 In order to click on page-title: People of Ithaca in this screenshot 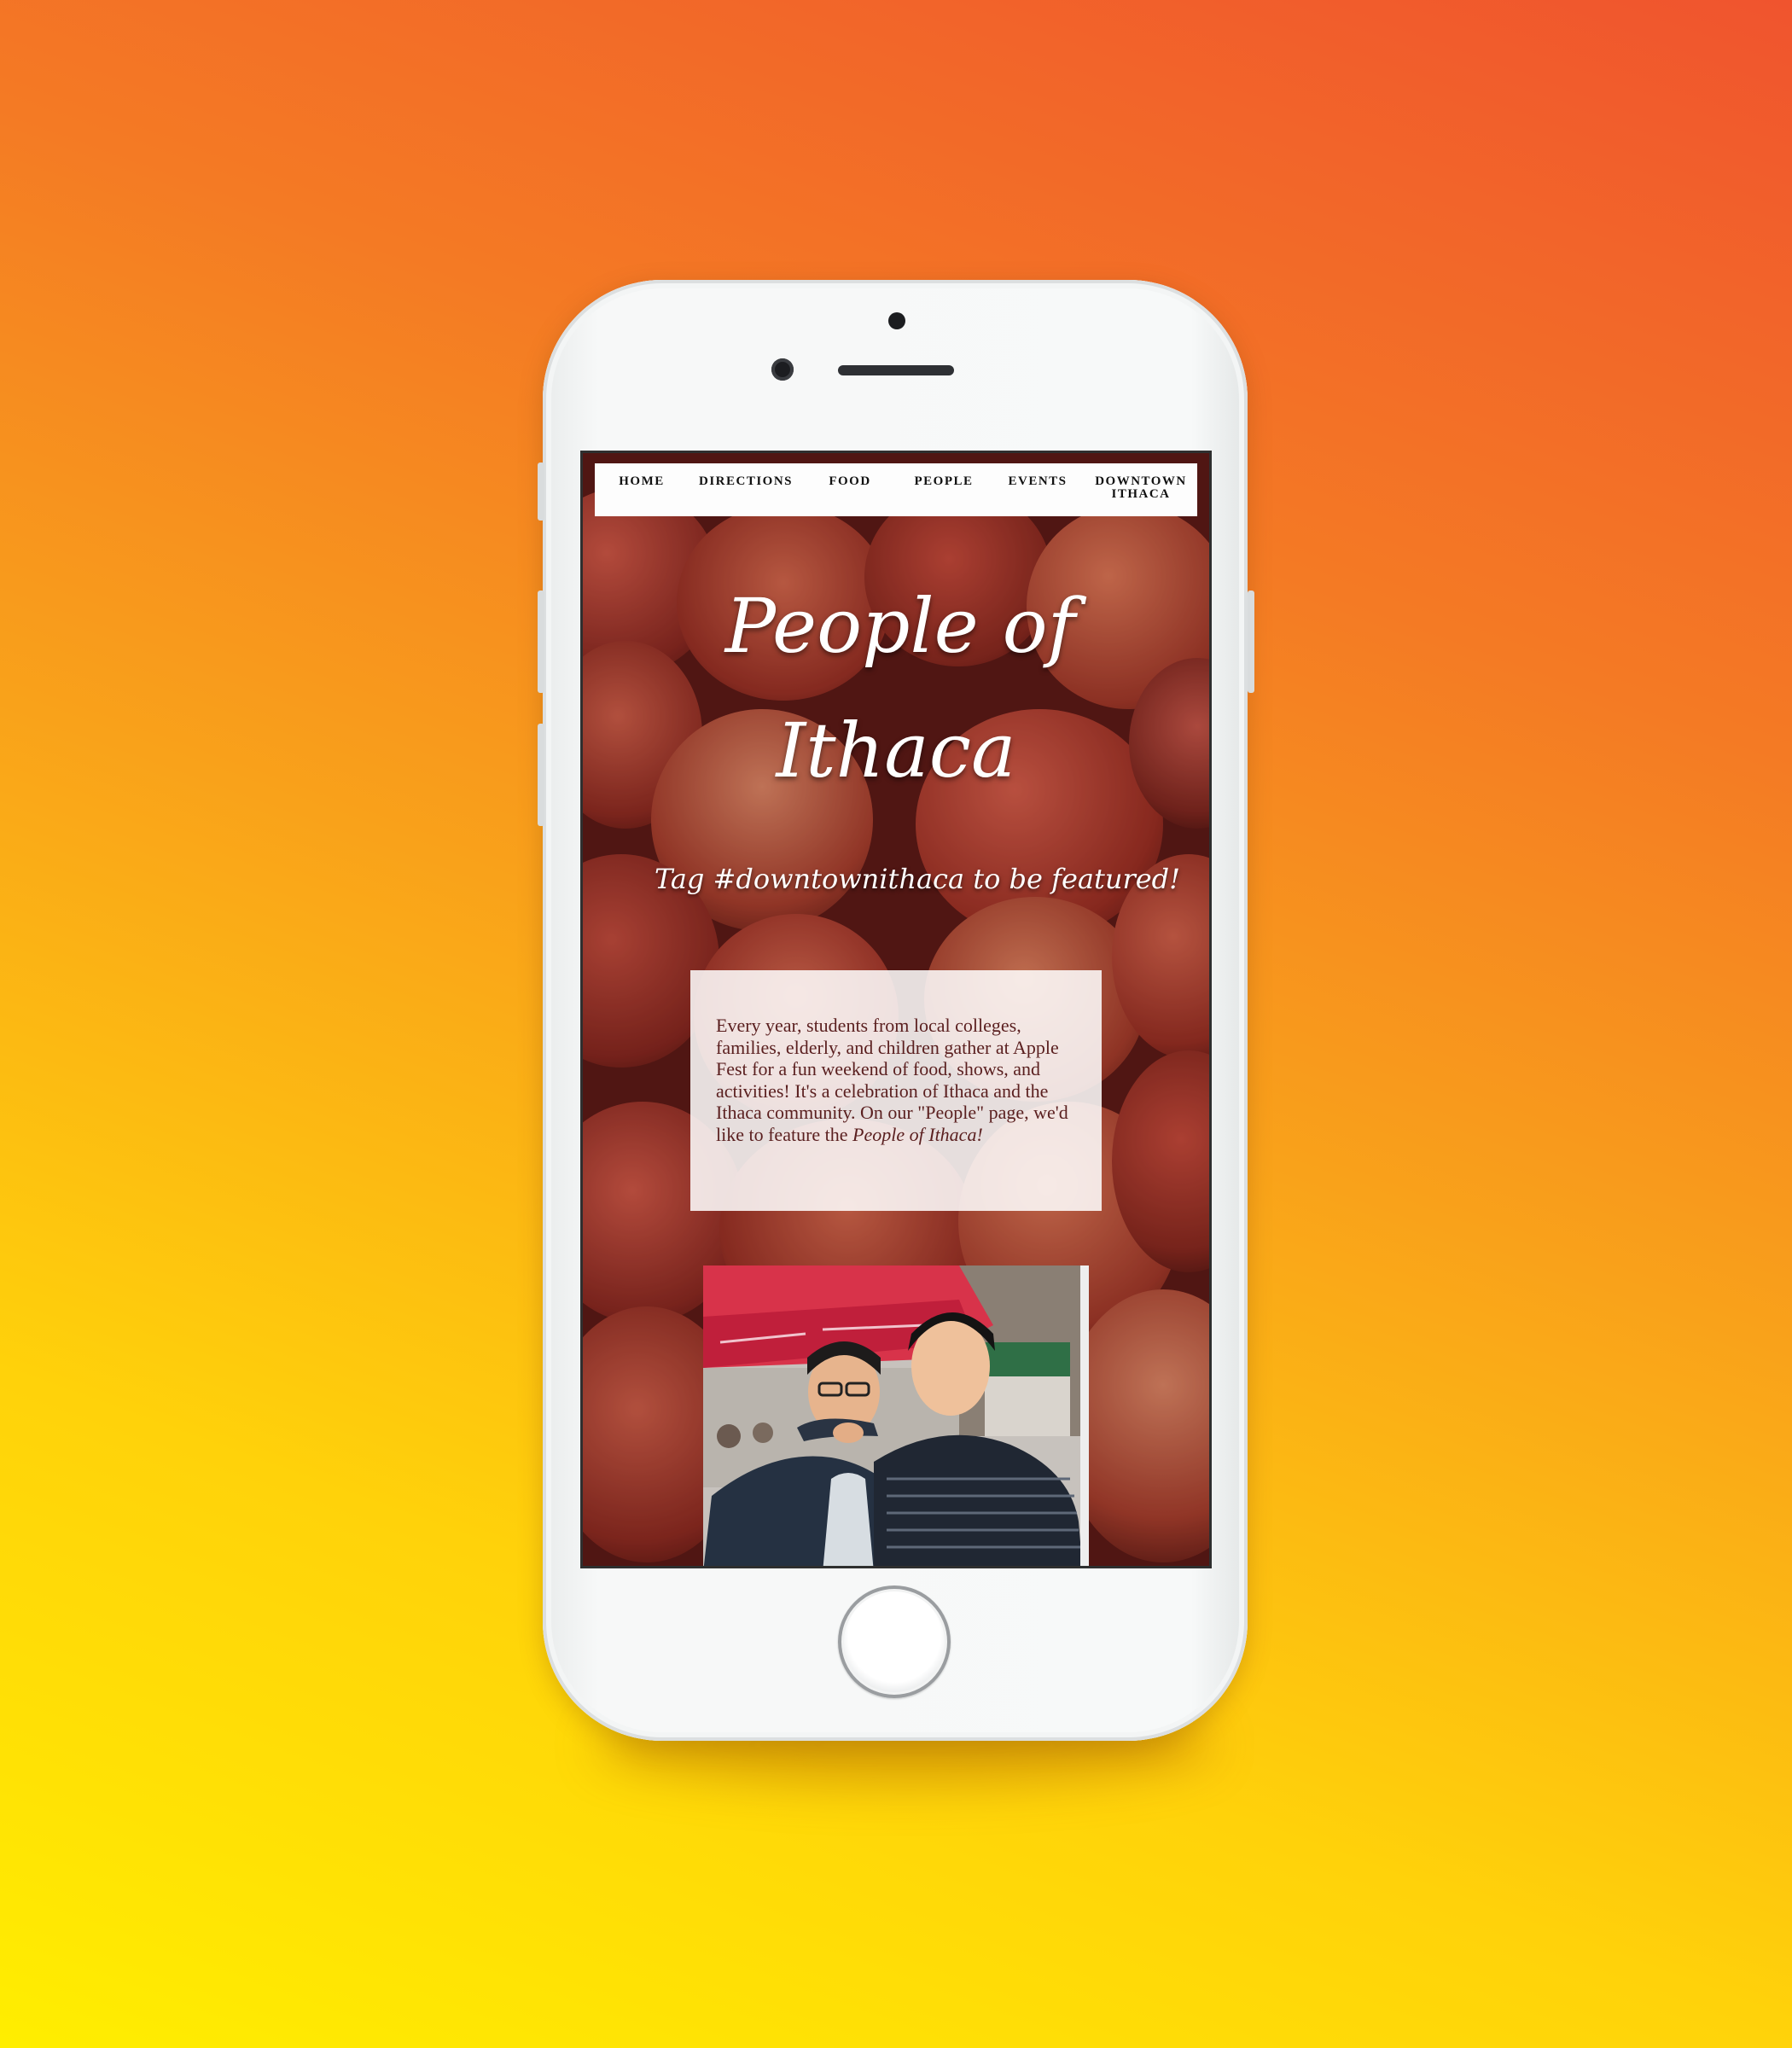, I will do `click(896, 688)`.